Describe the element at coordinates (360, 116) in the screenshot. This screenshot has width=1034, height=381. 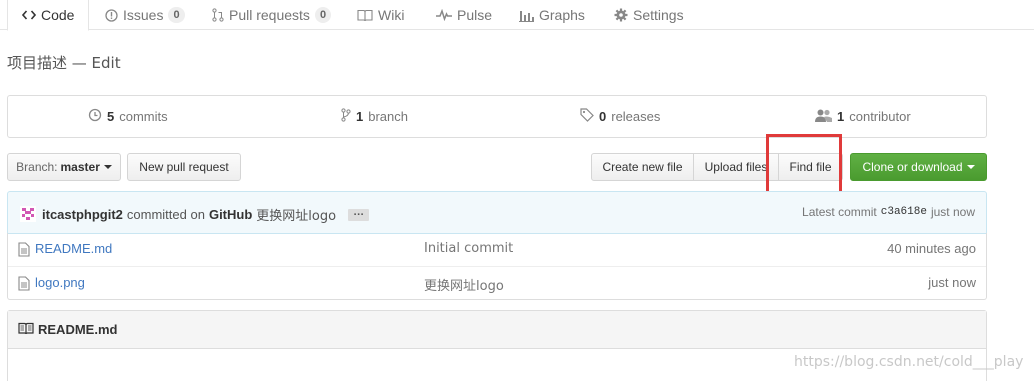
I see `branches-count: 1` at that location.